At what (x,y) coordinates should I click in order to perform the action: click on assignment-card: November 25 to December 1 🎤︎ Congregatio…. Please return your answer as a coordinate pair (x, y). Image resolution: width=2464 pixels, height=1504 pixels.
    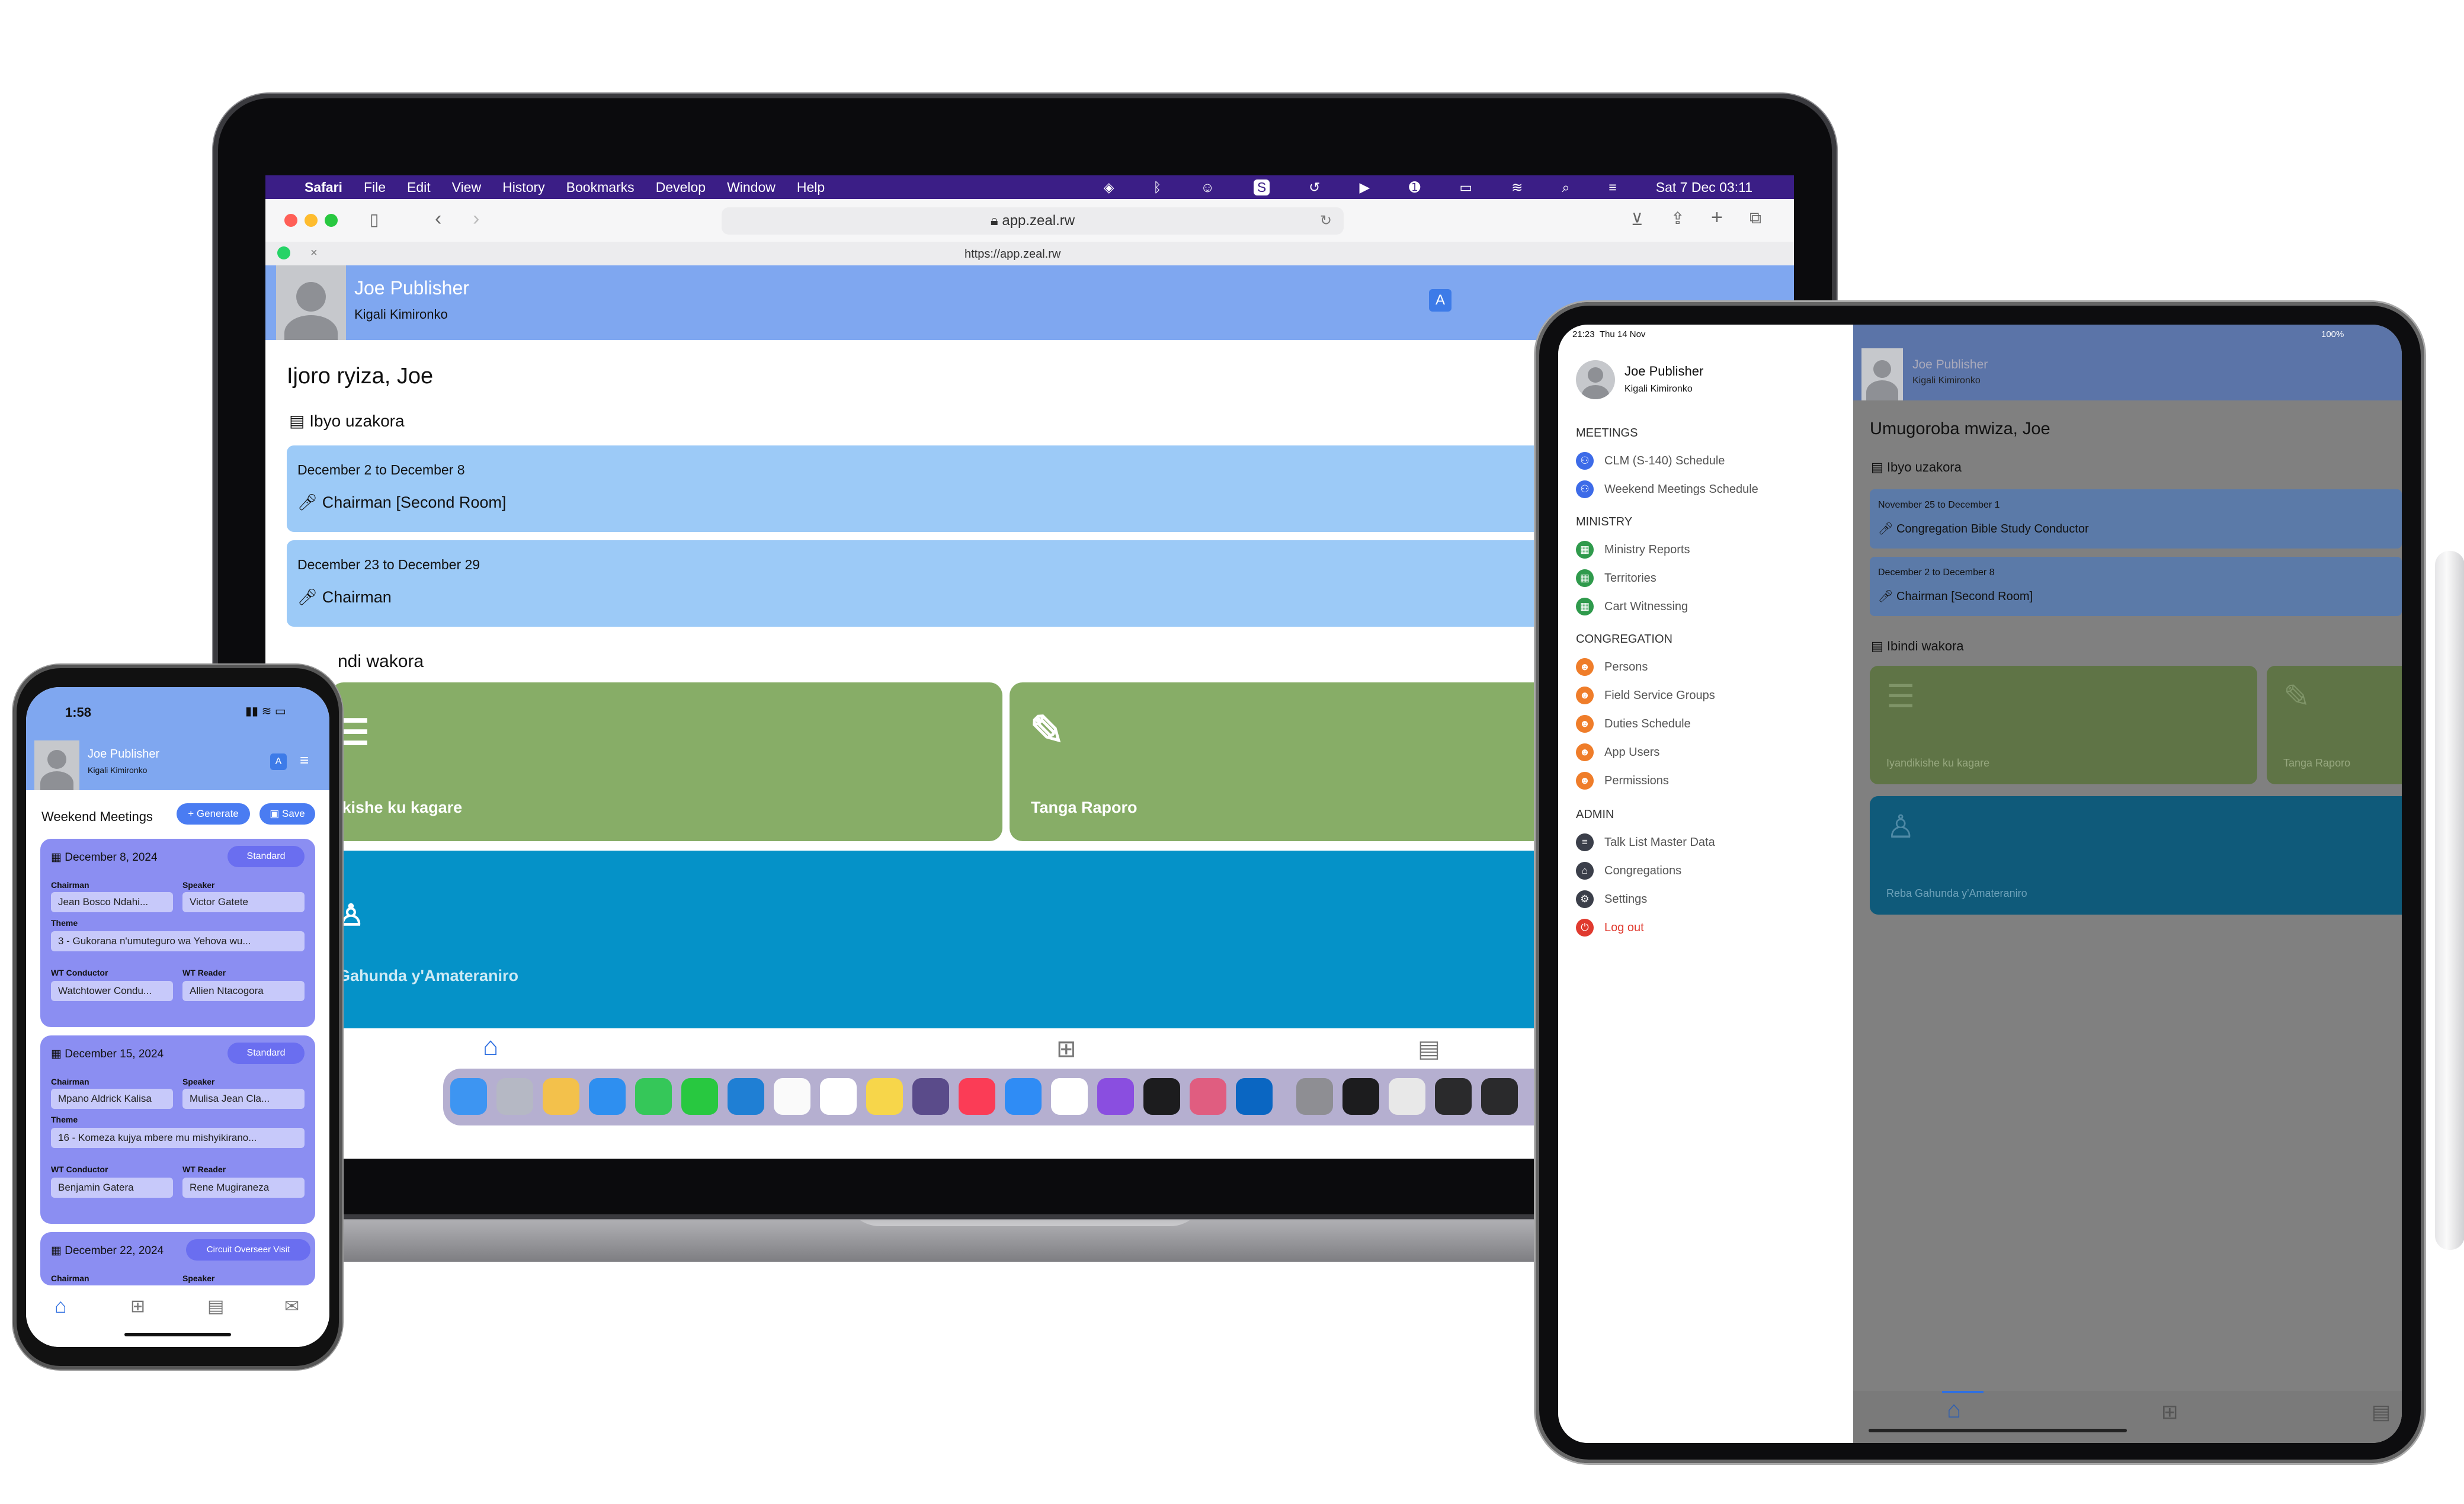
    Looking at the image, I should click on (2136, 519).